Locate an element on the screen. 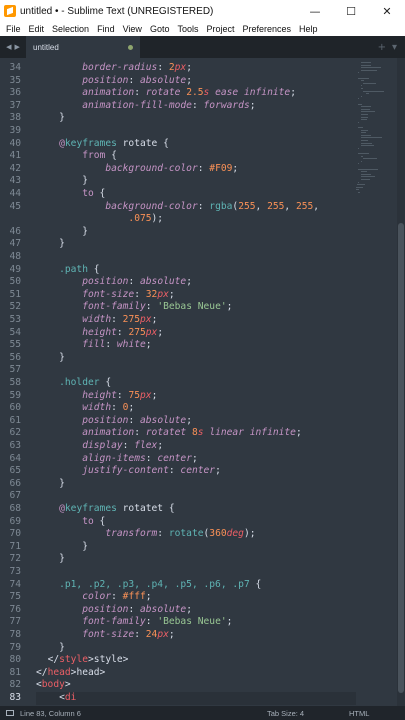  code-token: : is located at coordinates (134, 282).